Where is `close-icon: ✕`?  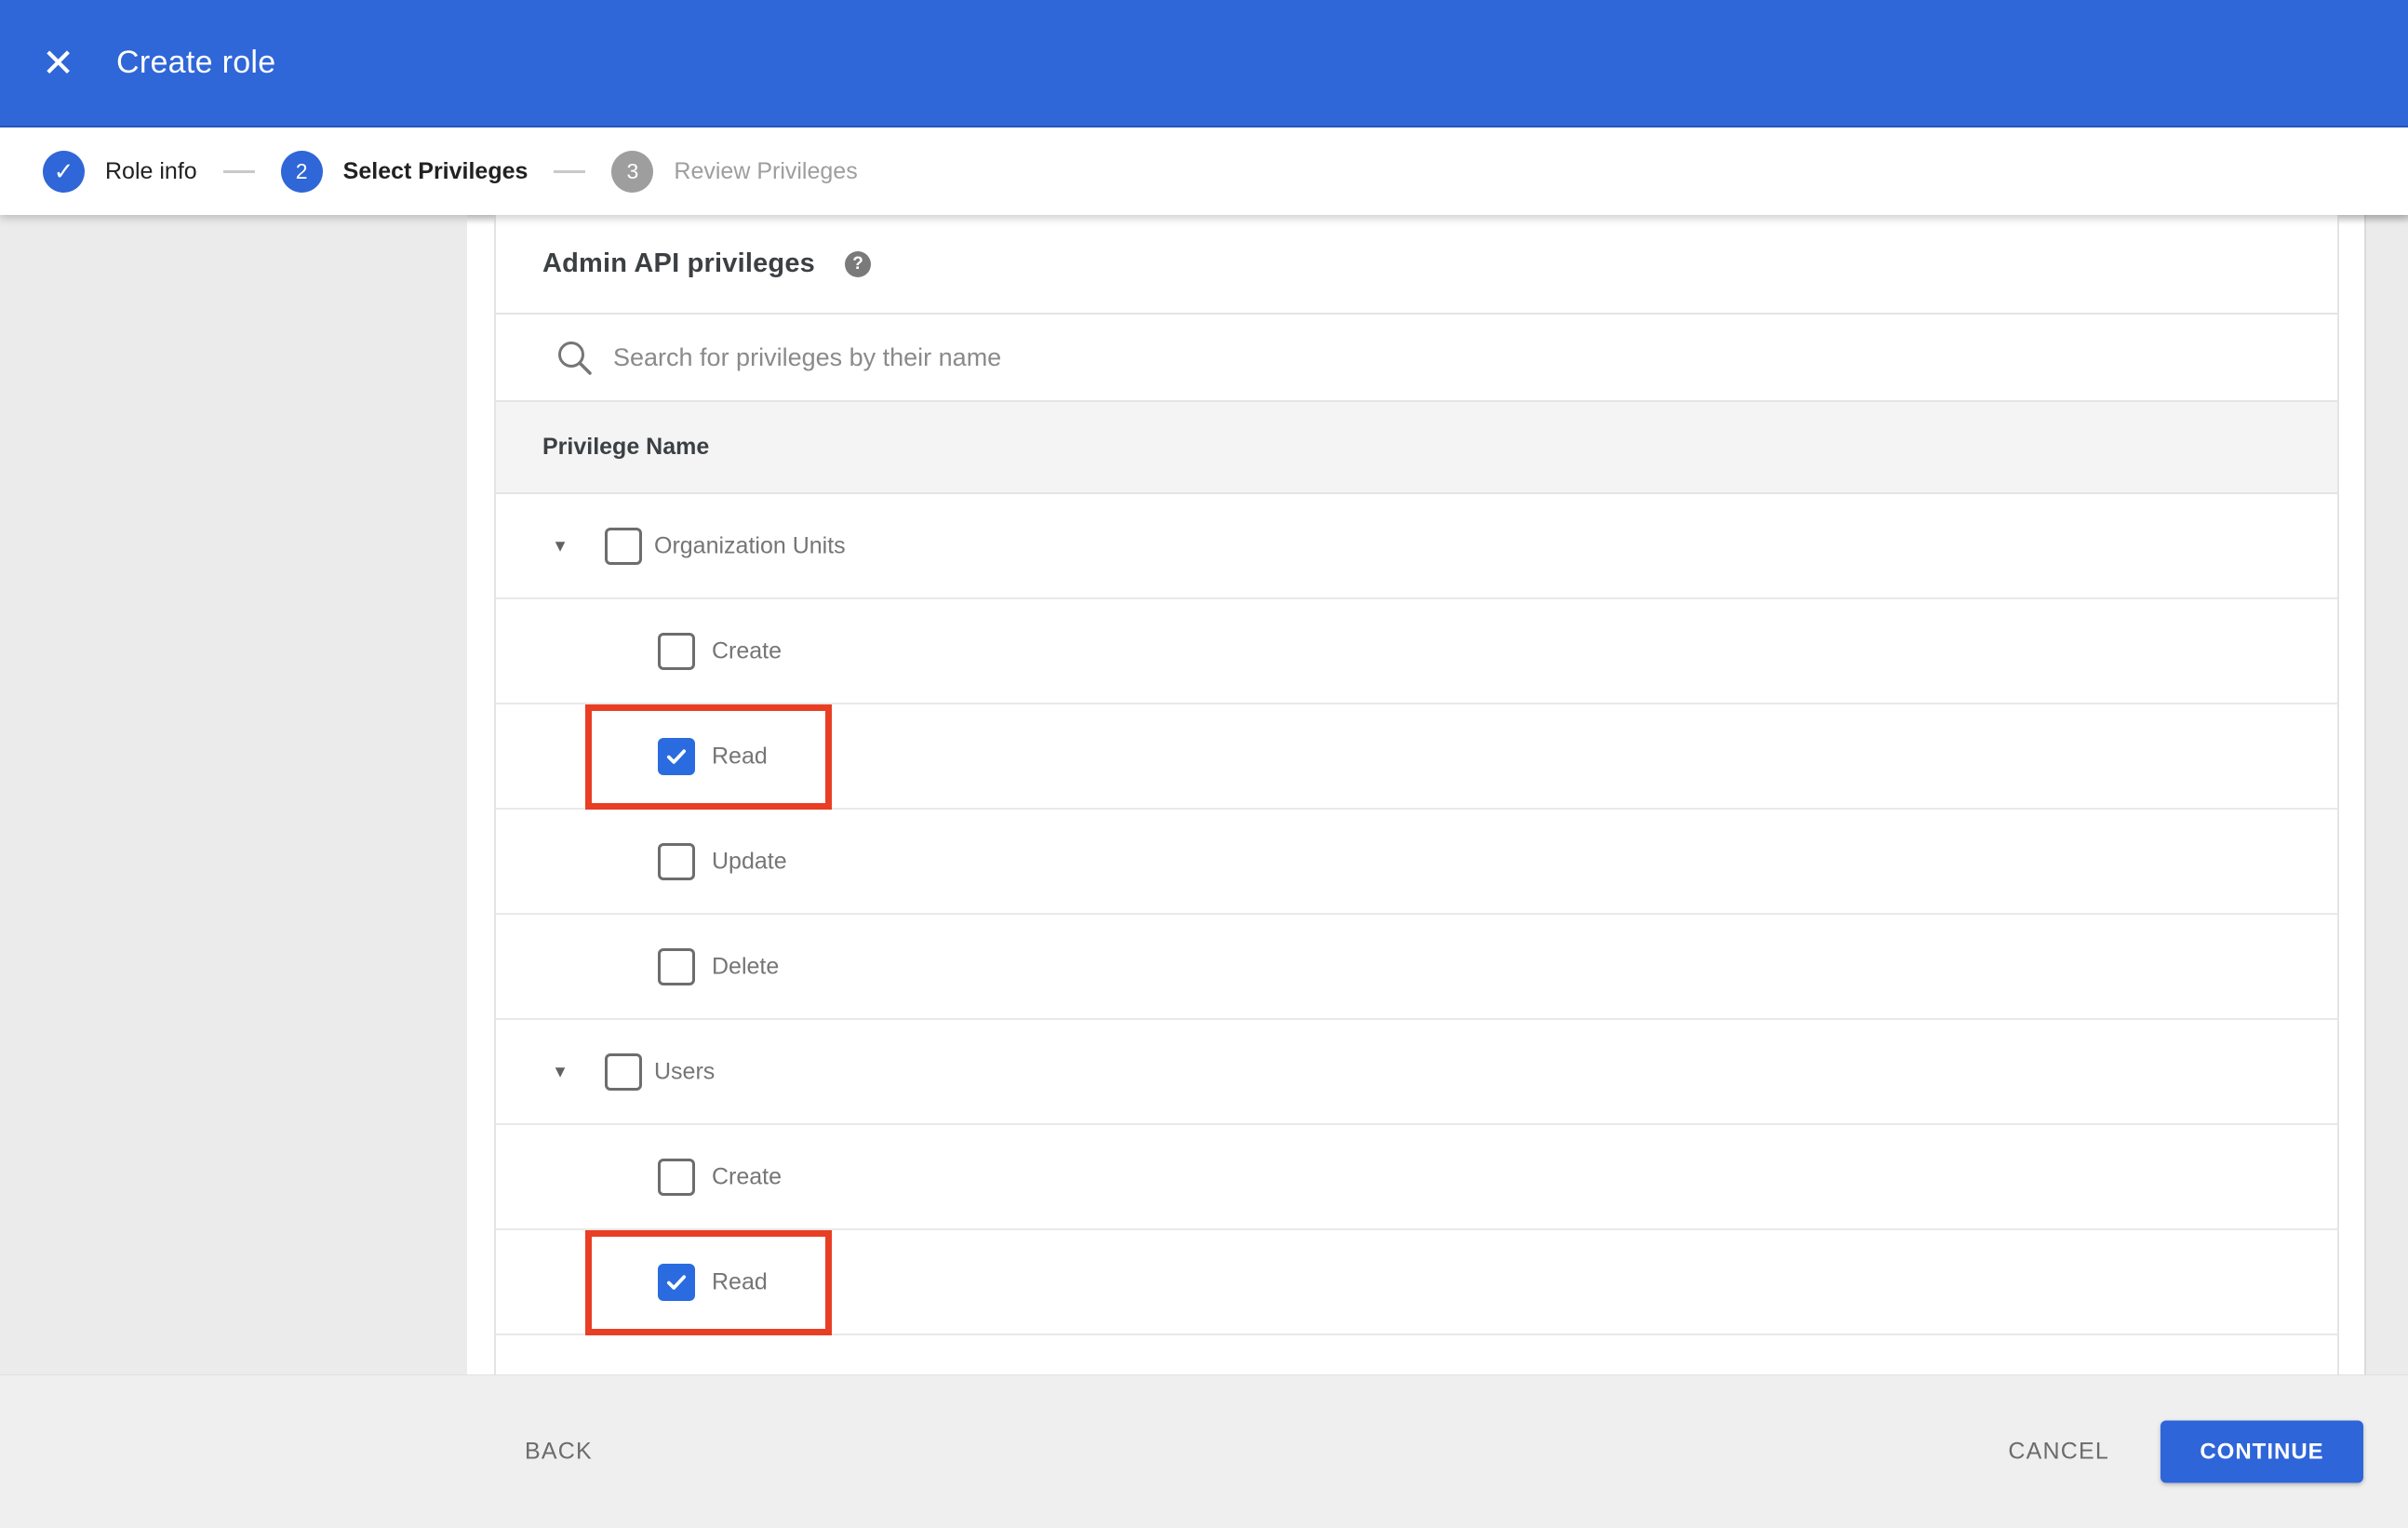
close-icon: ✕ is located at coordinates (58, 63).